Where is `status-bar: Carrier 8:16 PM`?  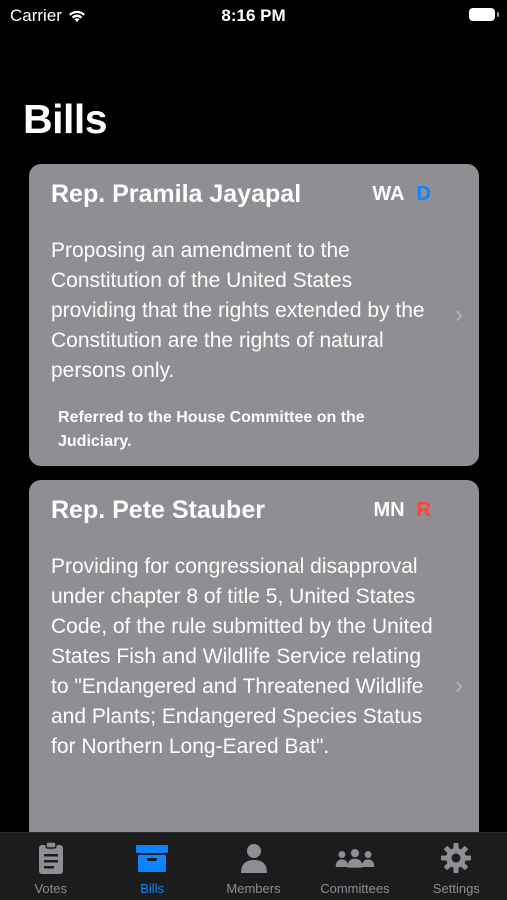
status-bar: Carrier 8:16 PM is located at coordinates (253, 17).